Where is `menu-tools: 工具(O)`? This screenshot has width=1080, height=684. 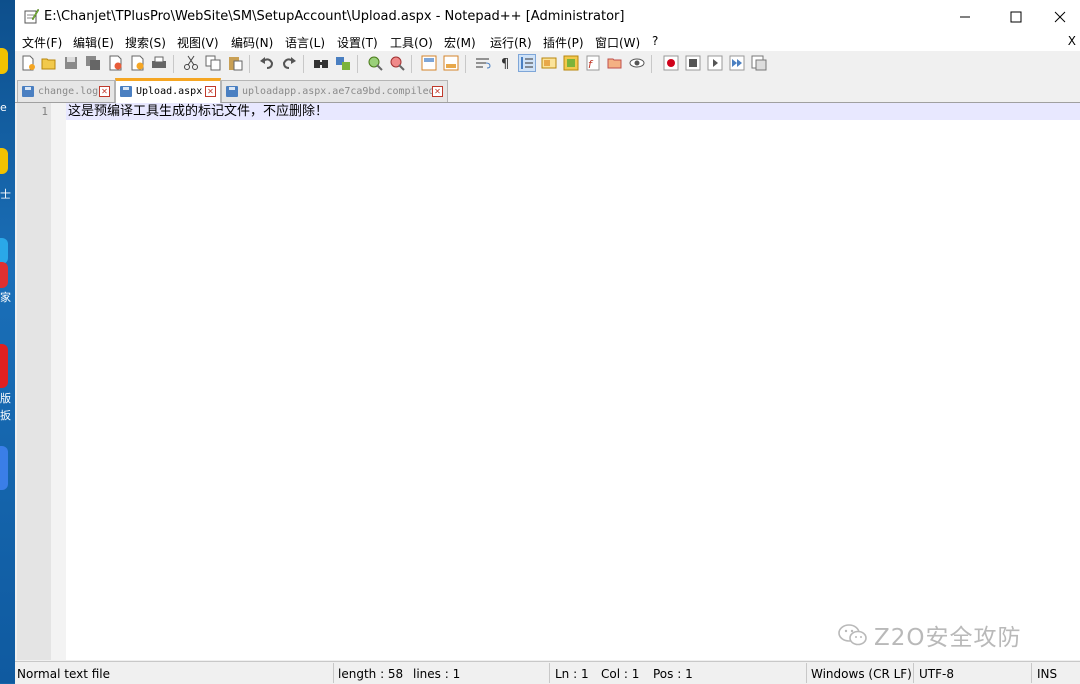
menu-tools: 工具(O) is located at coordinates (411, 42).